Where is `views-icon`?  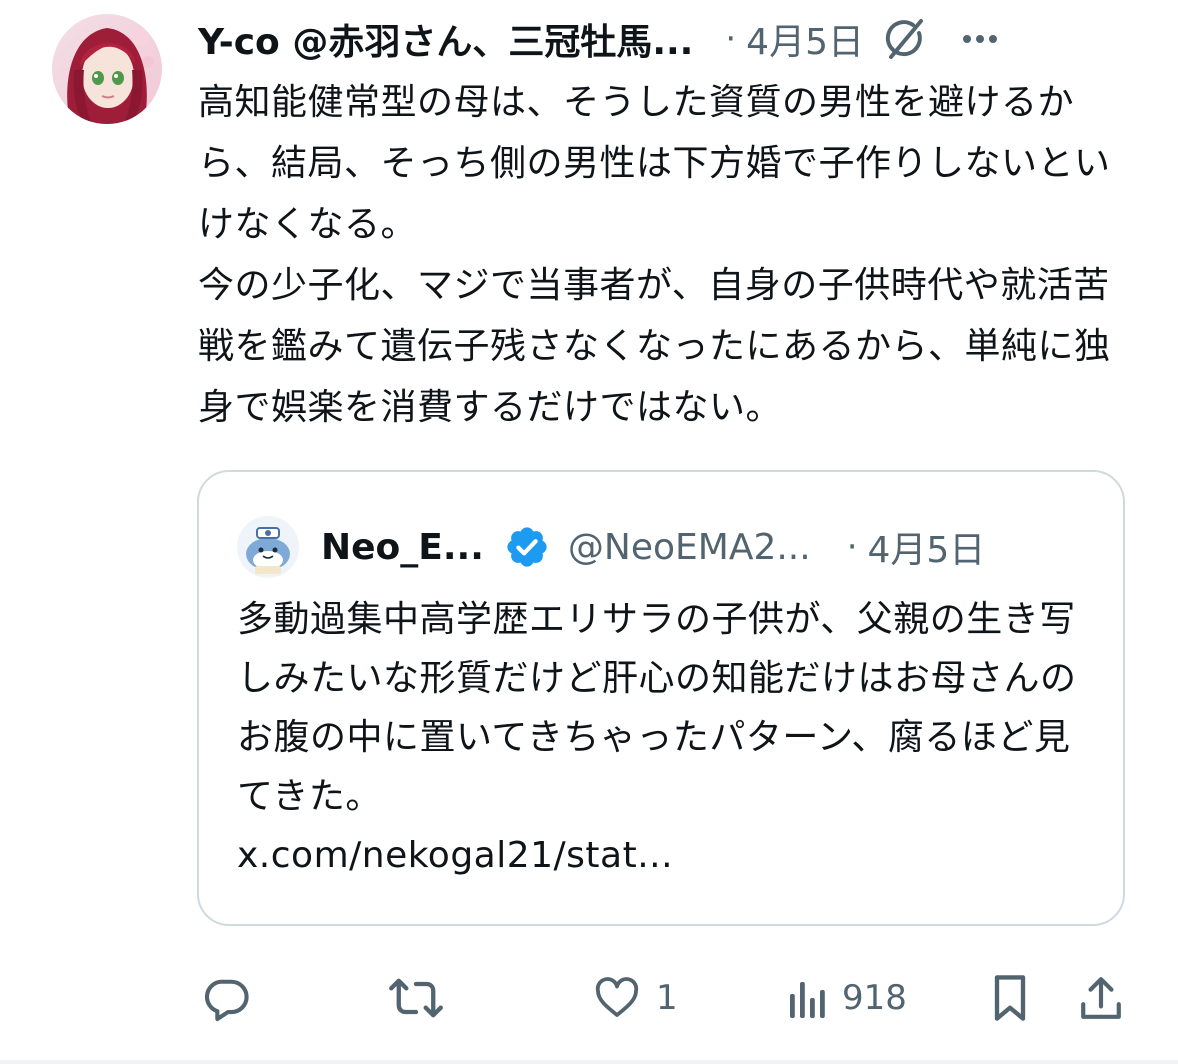 views-icon is located at coordinates (807, 1000).